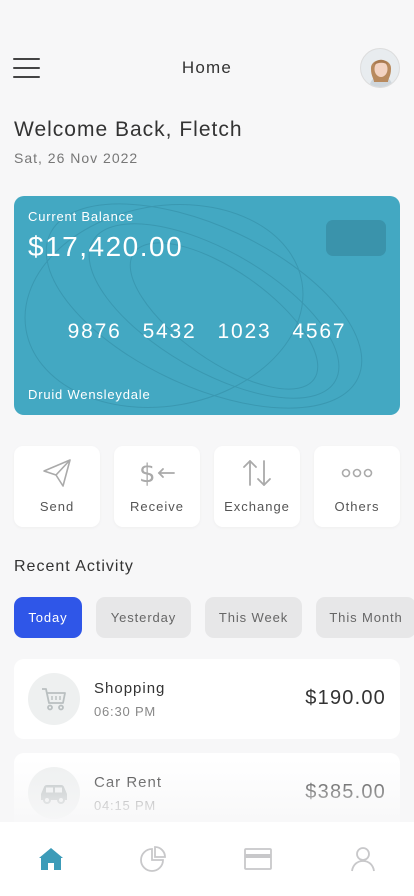  I want to click on transaction-amount: $385.00, so click(345, 792).